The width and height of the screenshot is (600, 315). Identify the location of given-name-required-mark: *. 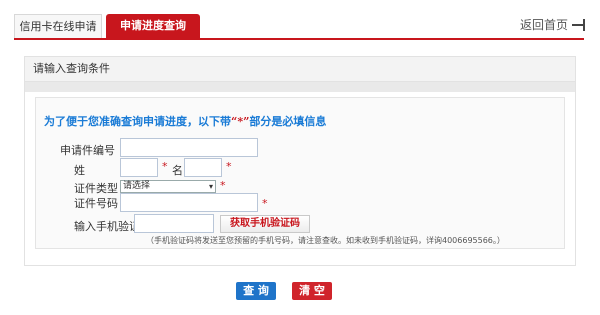
(229, 166).